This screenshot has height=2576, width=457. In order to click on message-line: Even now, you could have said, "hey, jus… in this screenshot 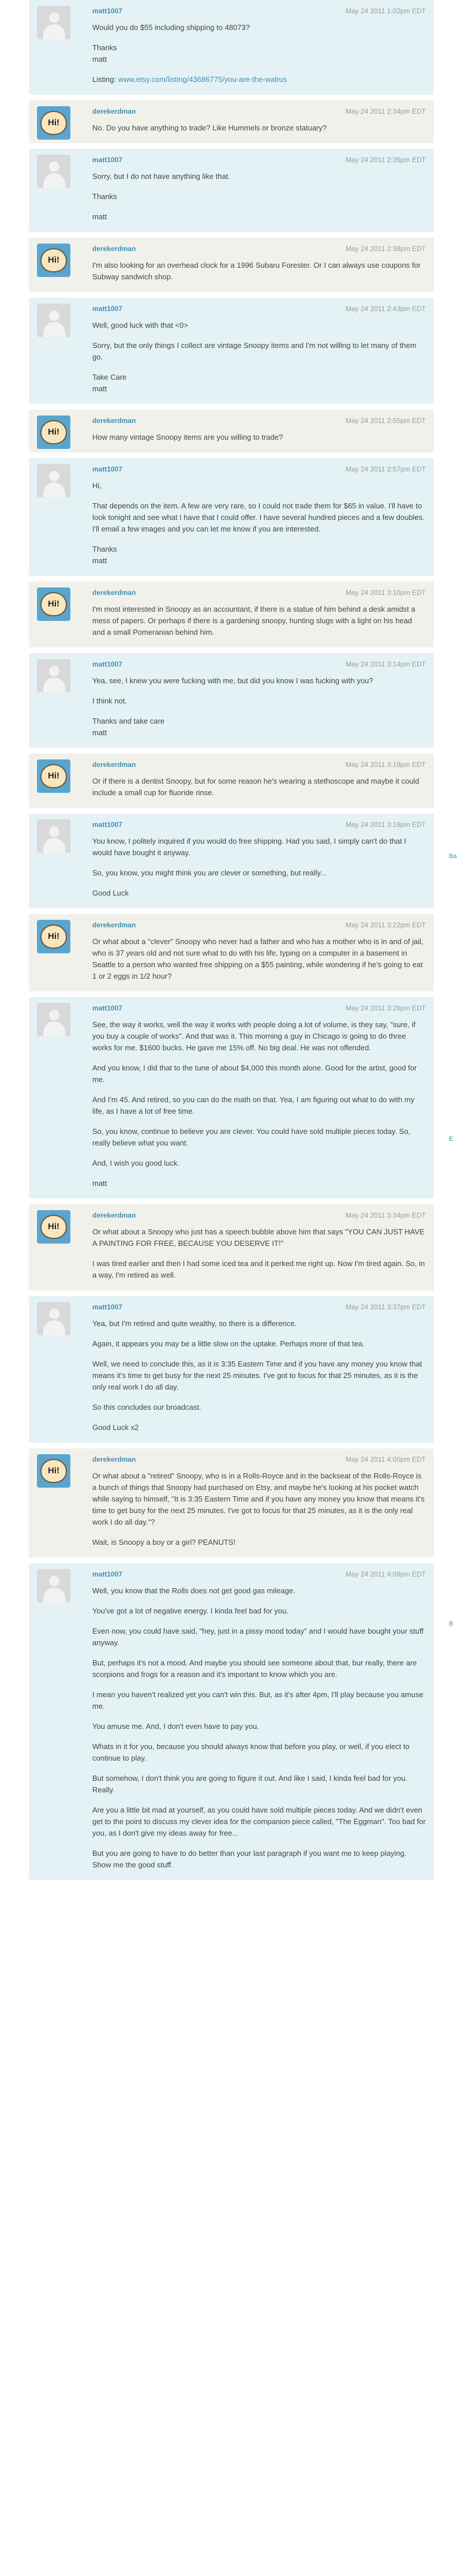, I will do `click(258, 1637)`.